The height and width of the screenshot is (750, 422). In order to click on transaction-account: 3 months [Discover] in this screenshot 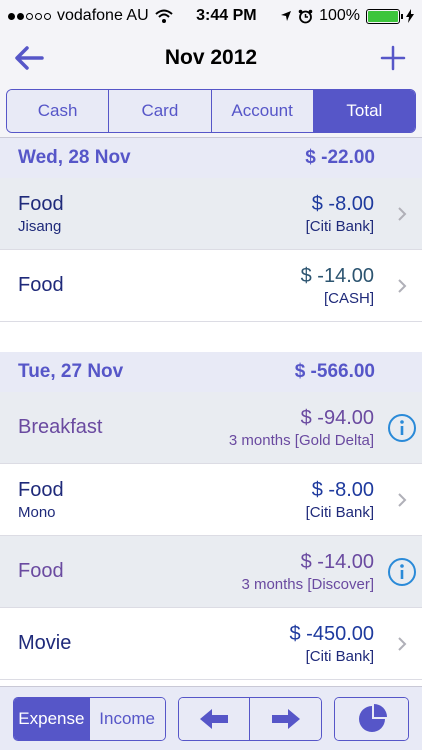, I will do `click(307, 584)`.